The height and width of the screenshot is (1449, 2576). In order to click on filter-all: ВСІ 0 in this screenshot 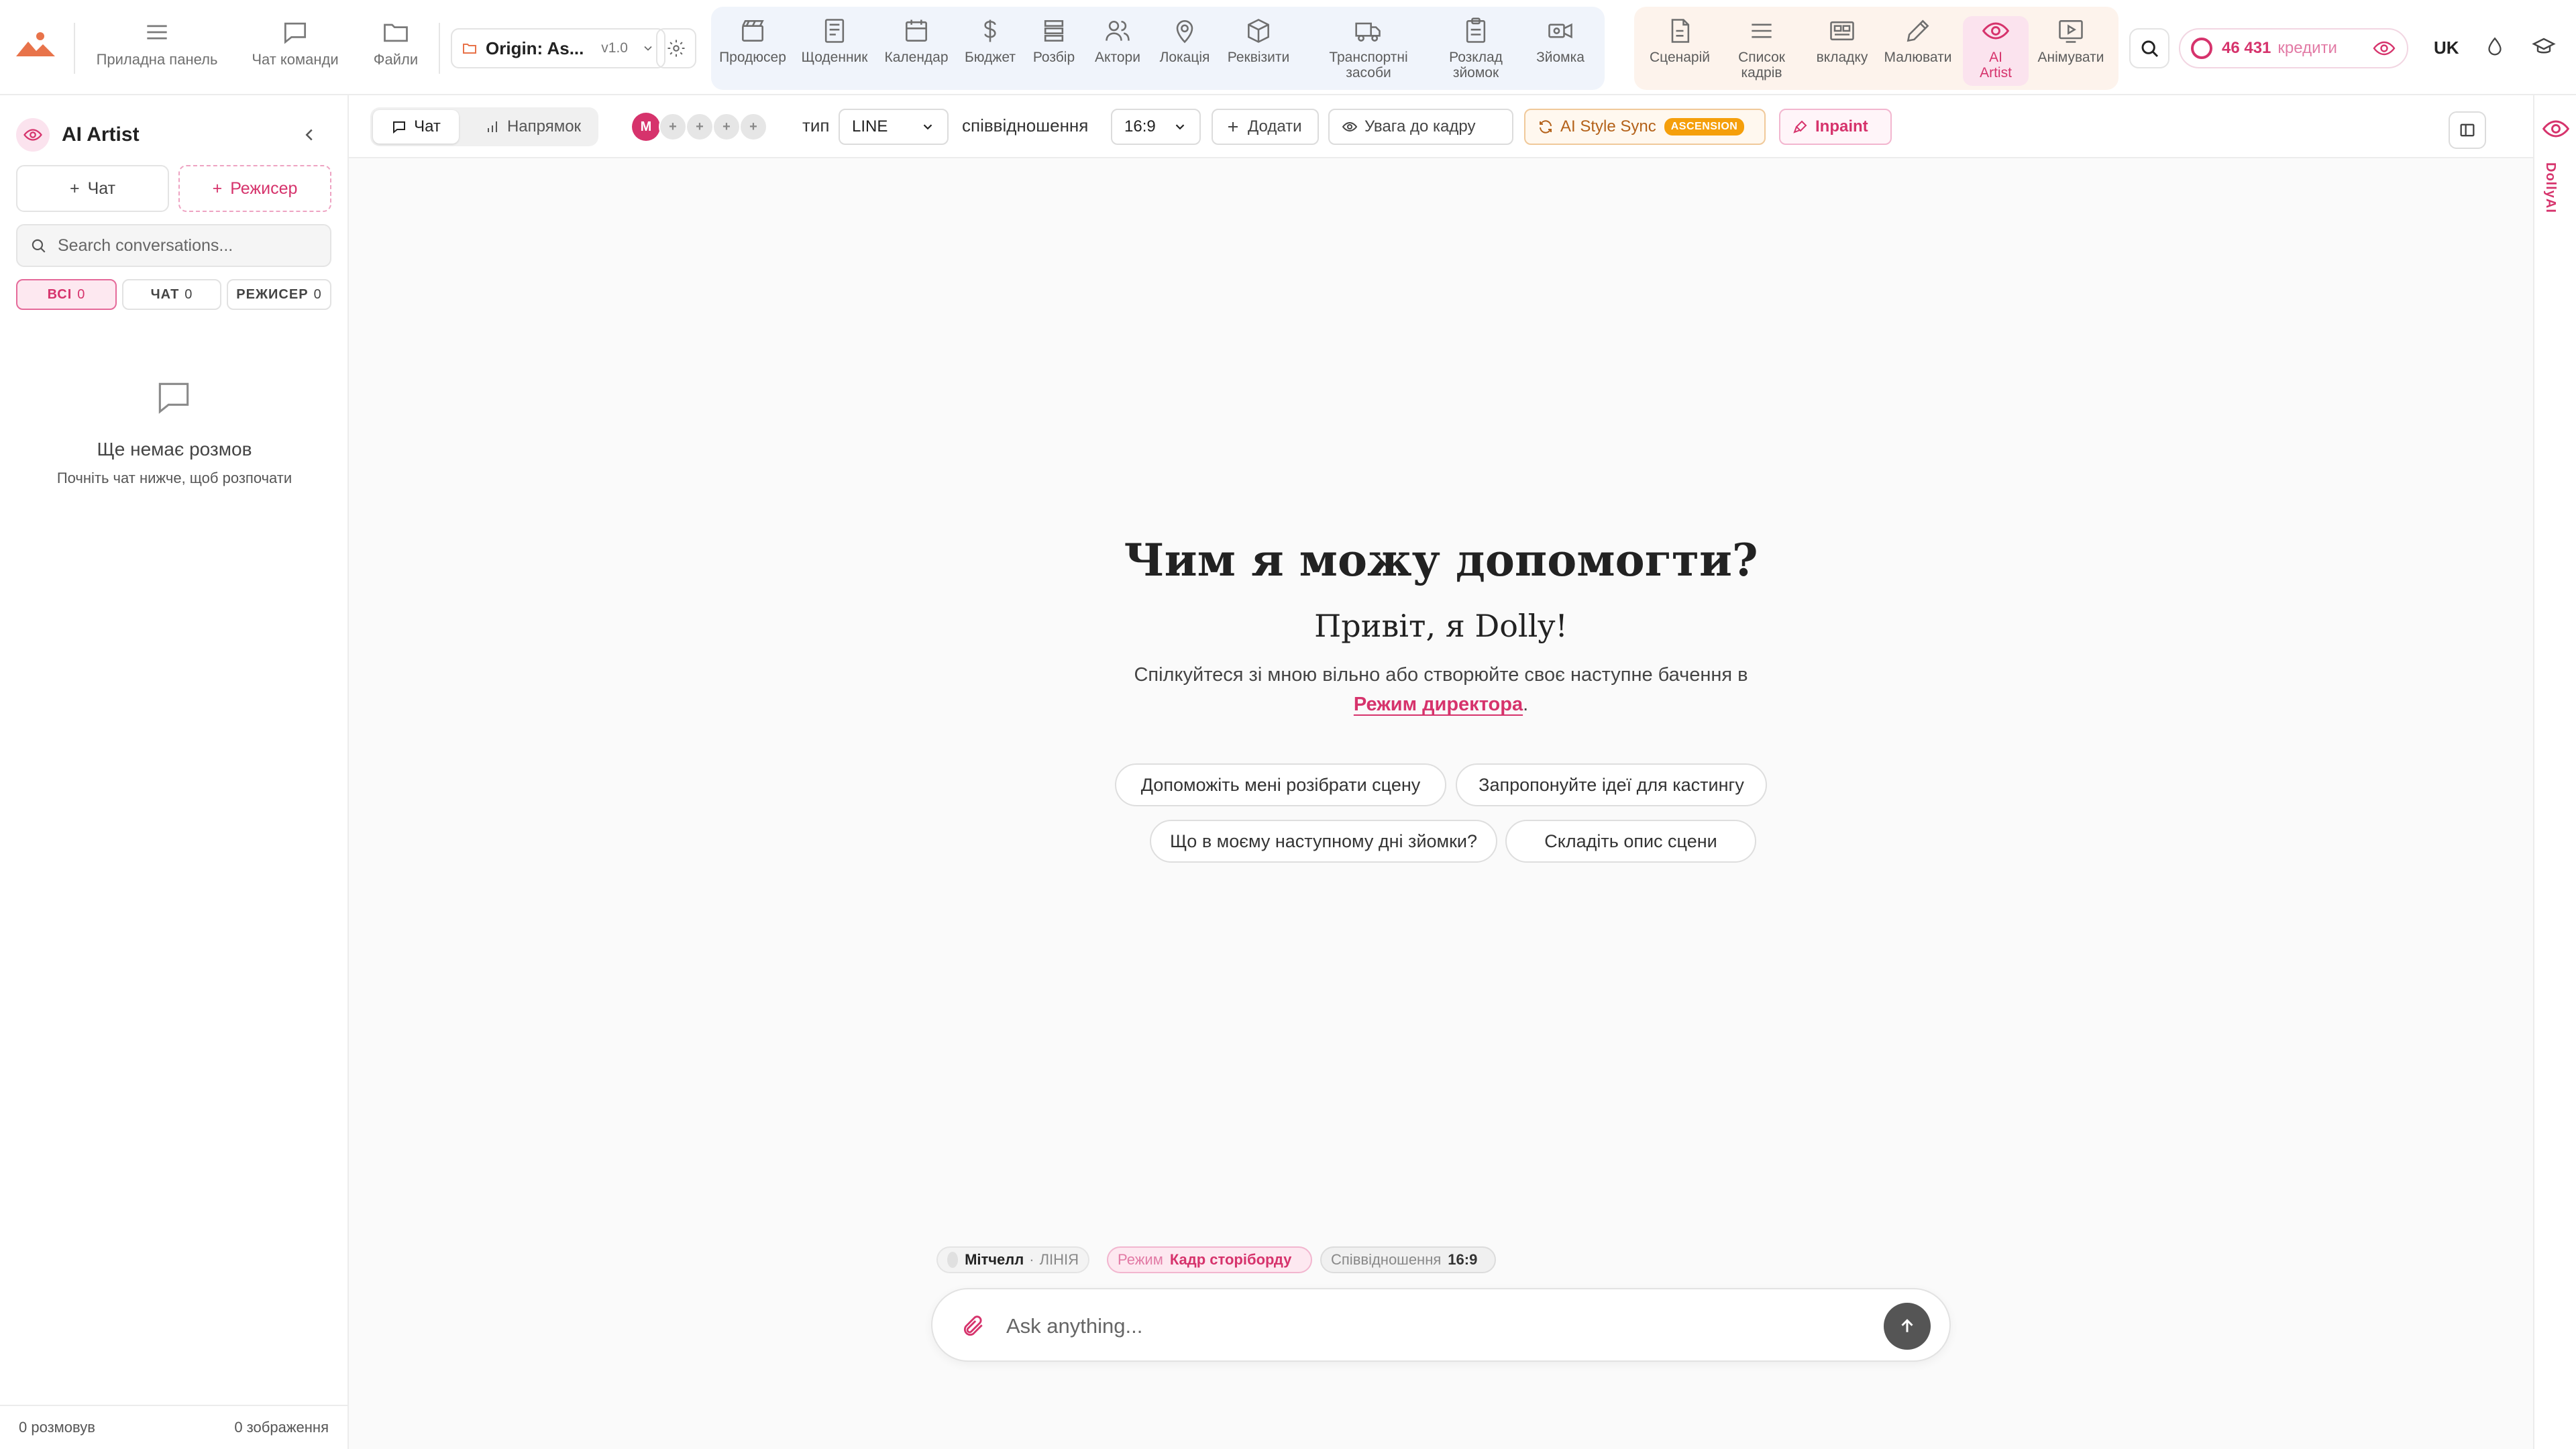, I will do `click(66, 294)`.